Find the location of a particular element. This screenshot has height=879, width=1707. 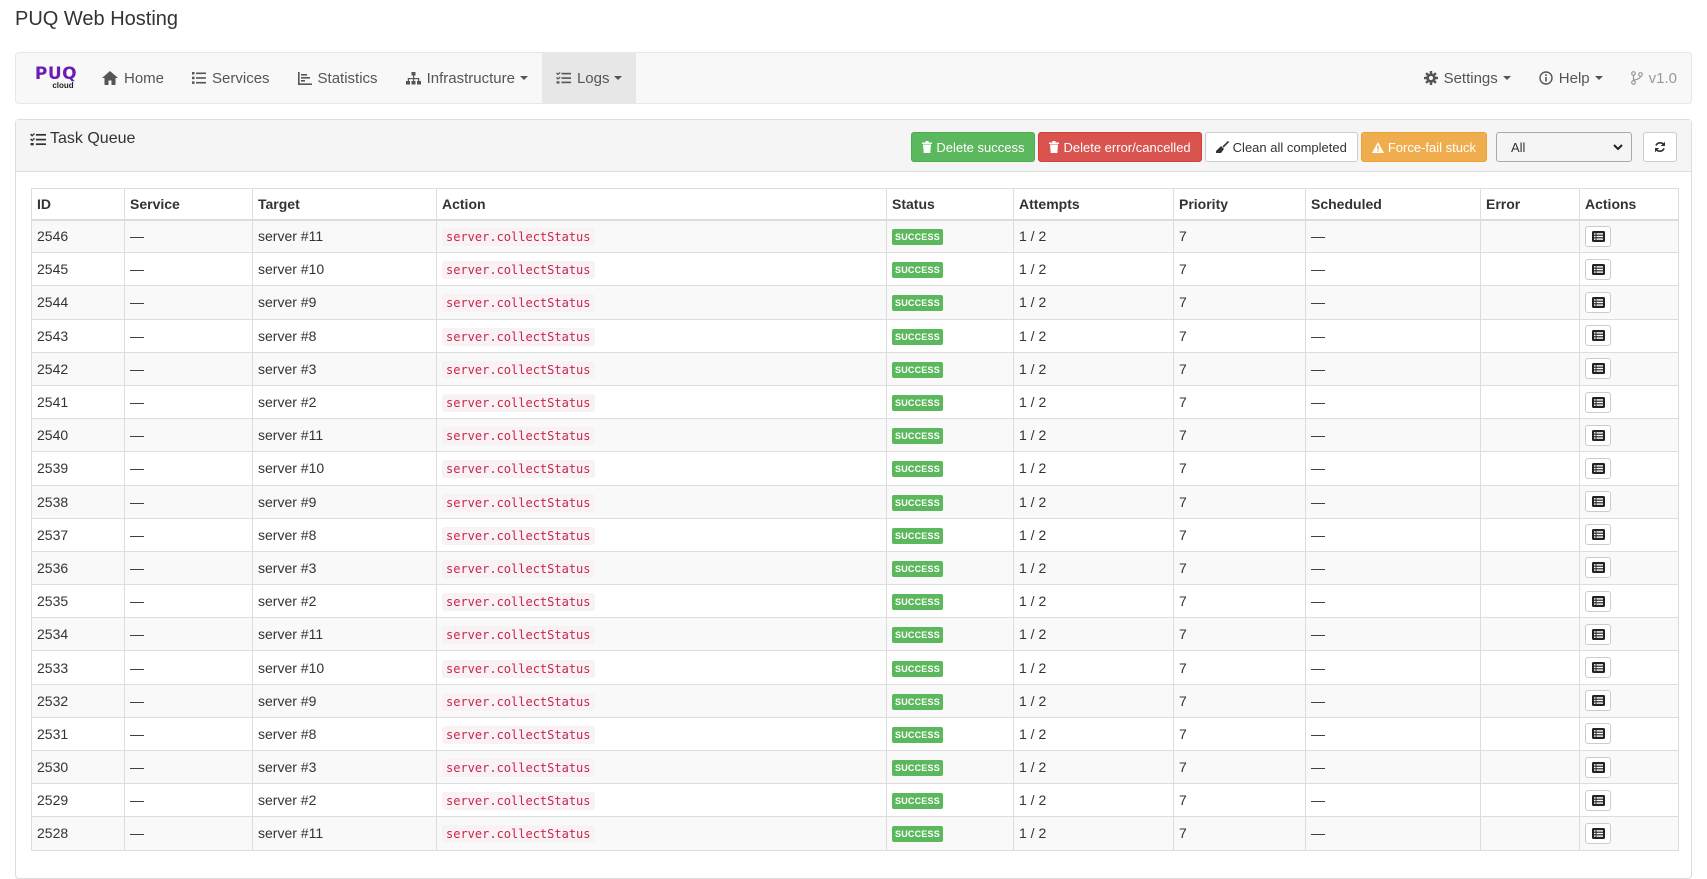

status-filter-select: All is located at coordinates (1564, 147).